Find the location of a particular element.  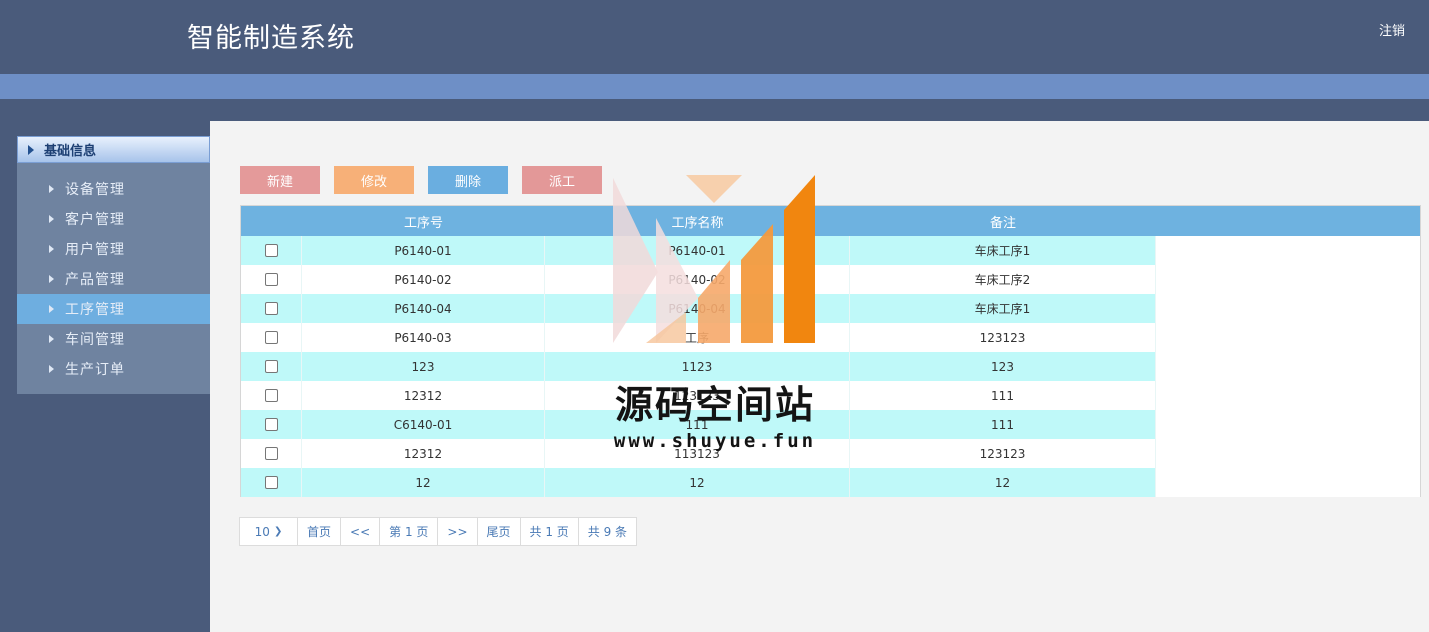

cell-remark: 12 is located at coordinates (1003, 482).